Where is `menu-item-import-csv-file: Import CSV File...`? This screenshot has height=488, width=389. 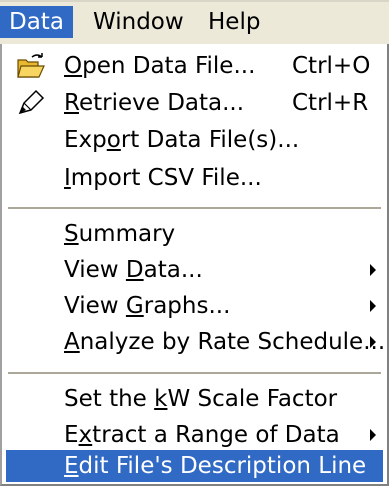
menu-item-import-csv-file: Import CSV File... is located at coordinates (194, 178).